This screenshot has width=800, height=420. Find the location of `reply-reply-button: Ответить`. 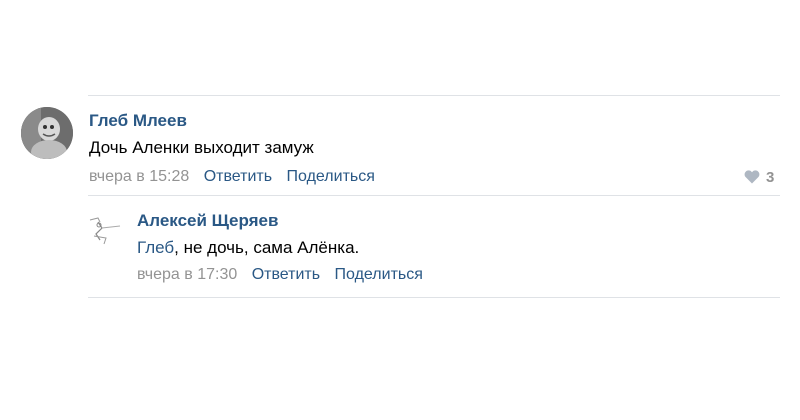

reply-reply-button: Ответить is located at coordinates (286, 274).